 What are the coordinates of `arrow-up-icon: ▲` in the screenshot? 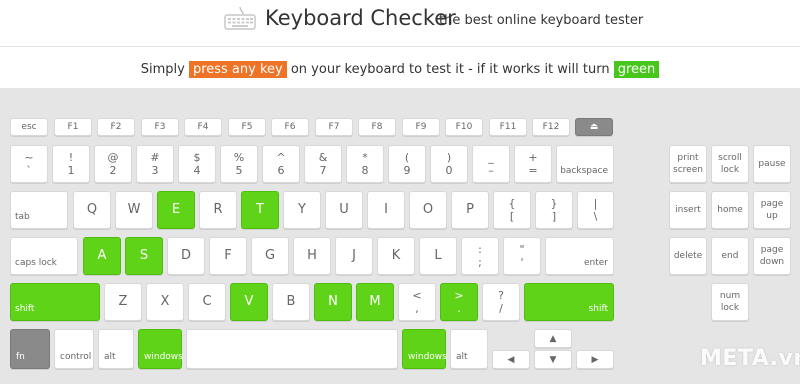 It's located at (553, 338).